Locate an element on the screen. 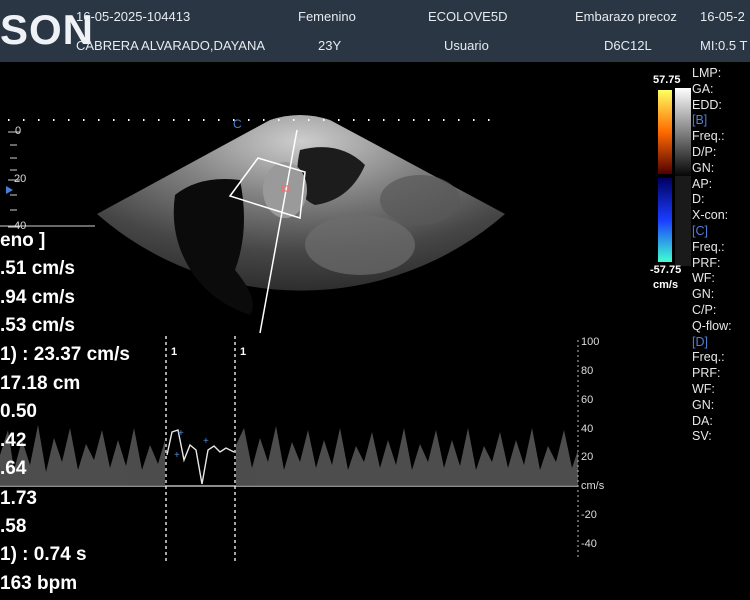 This screenshot has width=750, height=600. param-15: C/P: is located at coordinates (704, 309).